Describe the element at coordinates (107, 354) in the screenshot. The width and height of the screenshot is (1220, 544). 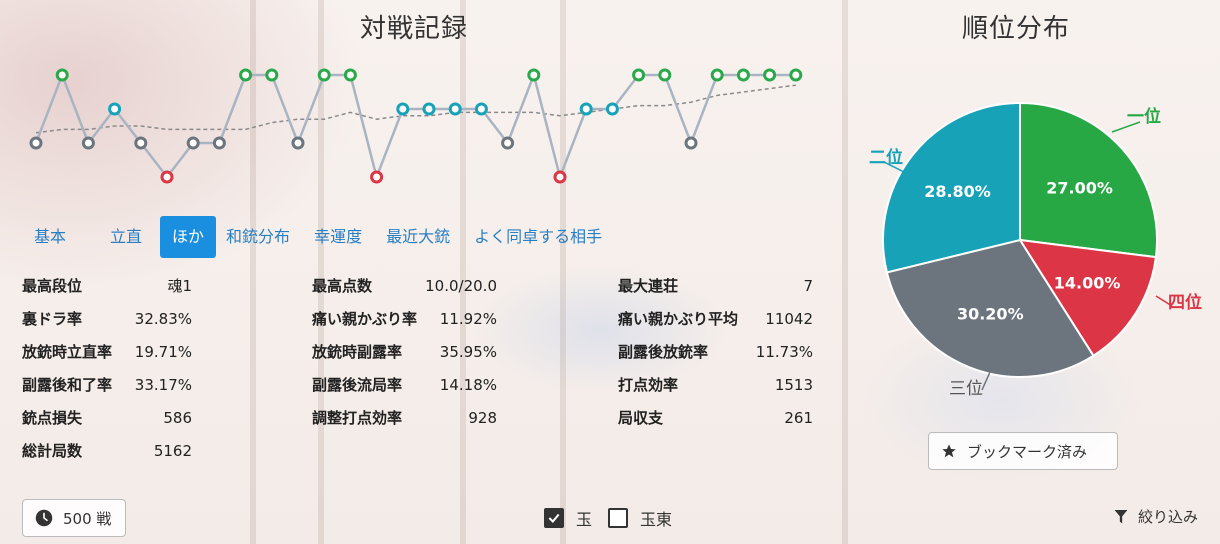
I see `stat-row: 放銃時立直率 19.71%` at that location.